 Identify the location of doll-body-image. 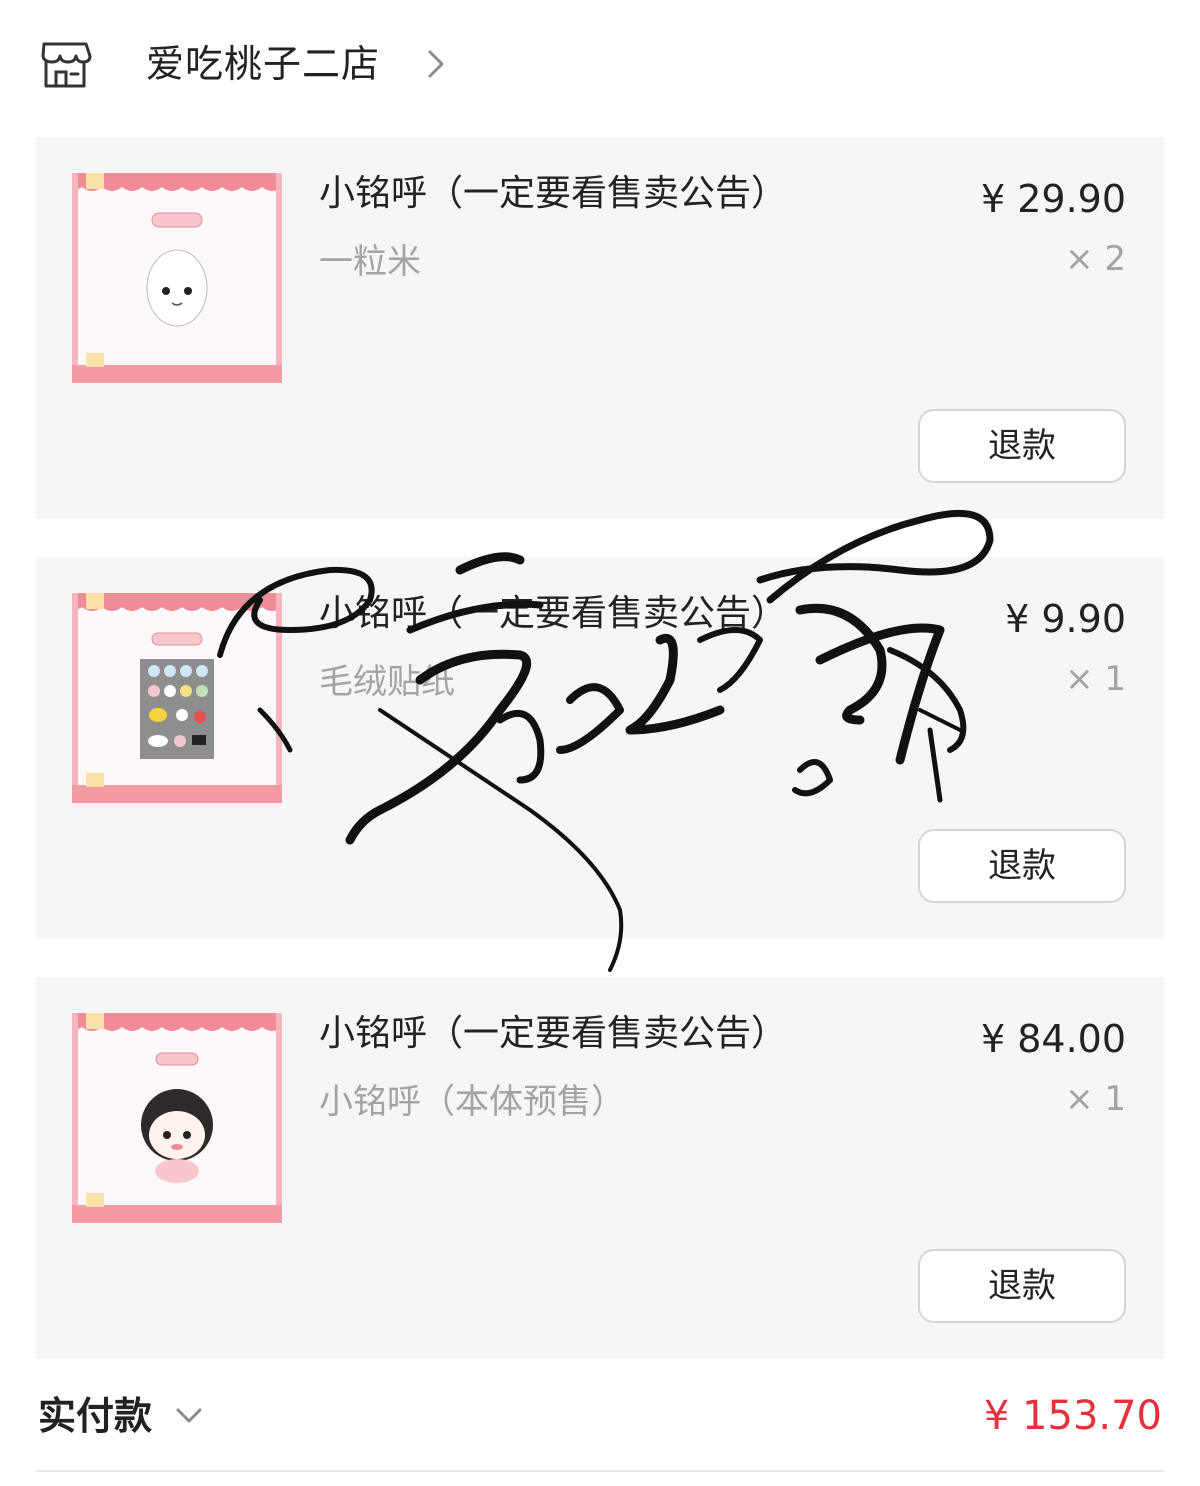
(177, 1118).